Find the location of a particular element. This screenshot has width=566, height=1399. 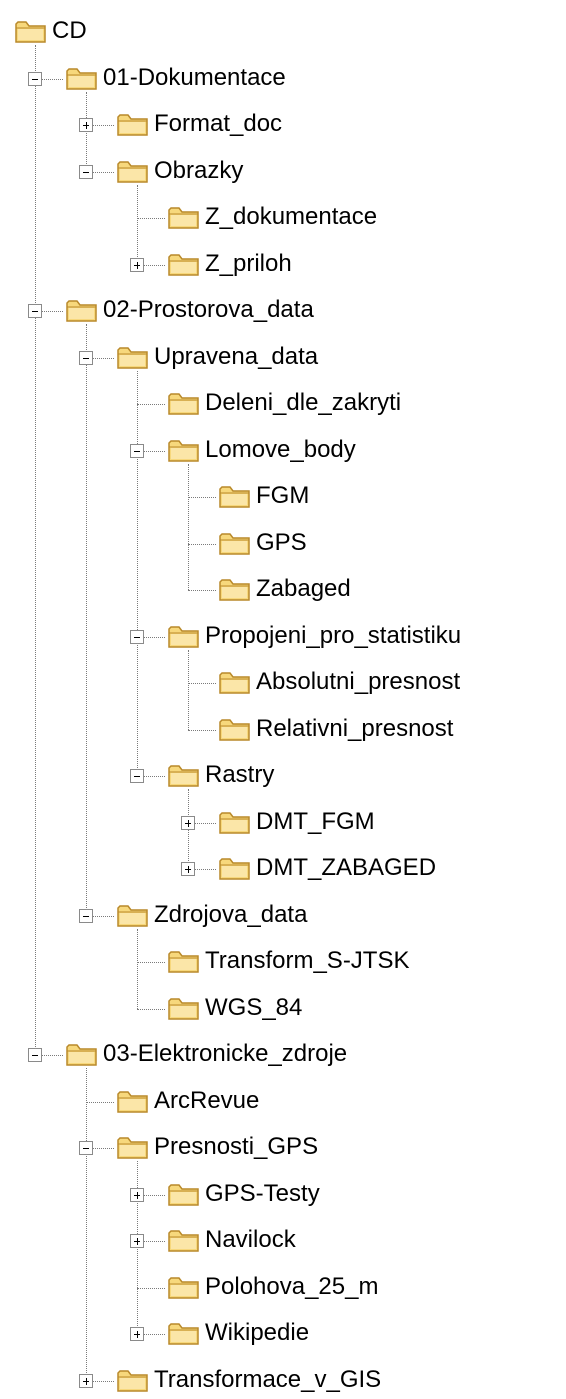

tree-node-label: CD is located at coordinates (69, 30).